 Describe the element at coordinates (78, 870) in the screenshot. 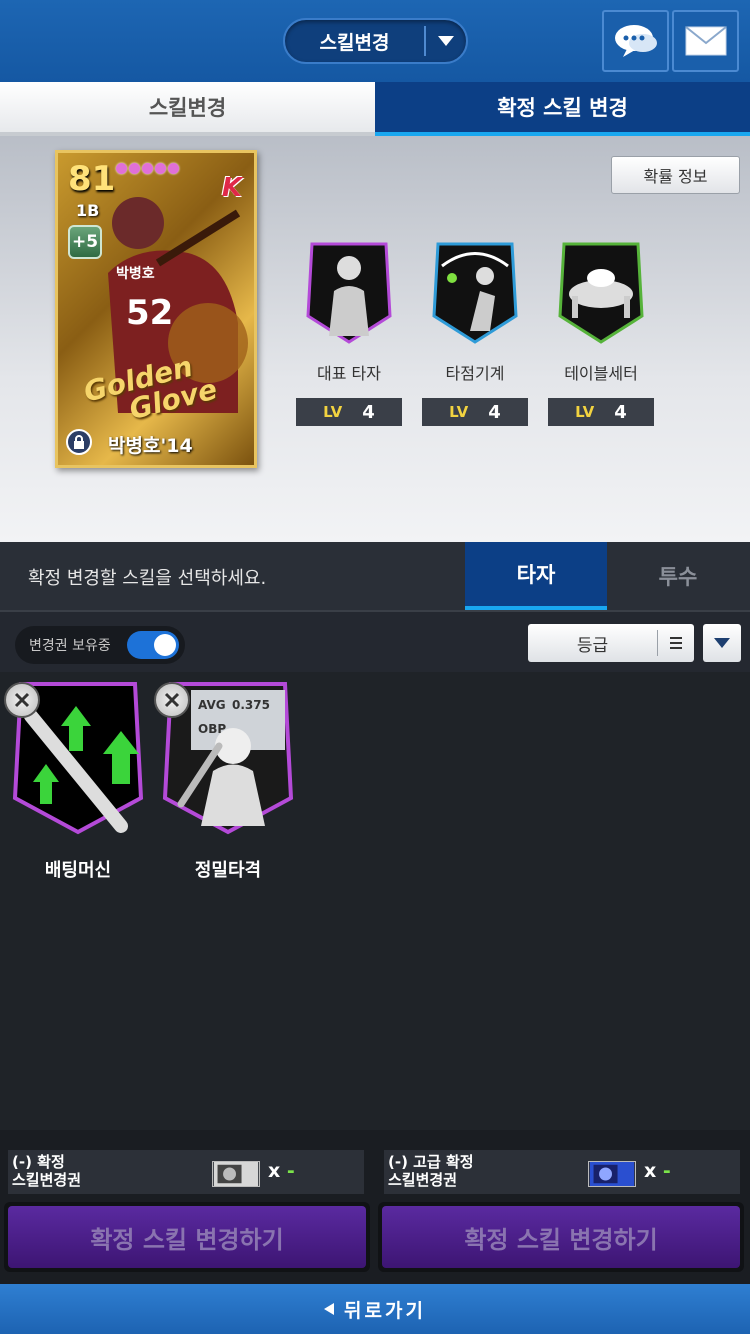

I see `skill-item-name: 배팅머신` at that location.